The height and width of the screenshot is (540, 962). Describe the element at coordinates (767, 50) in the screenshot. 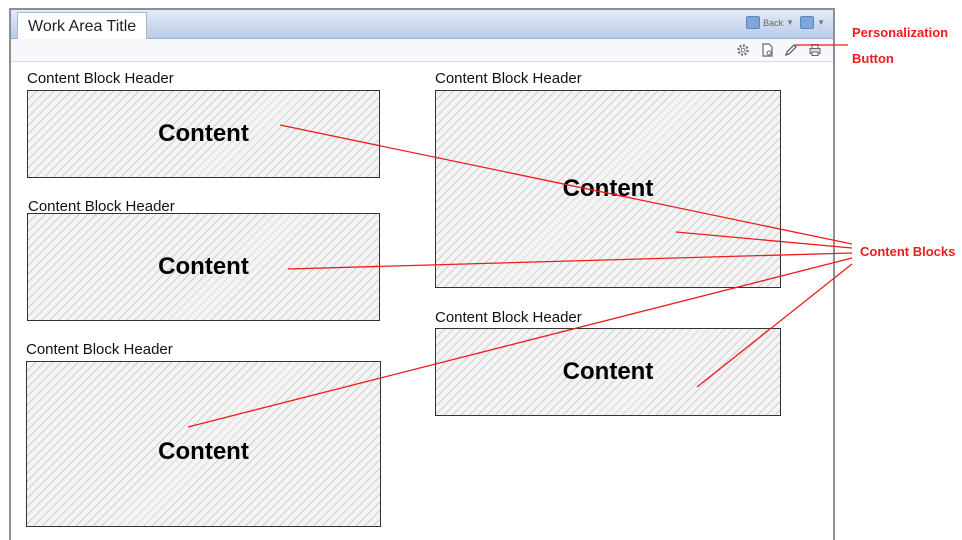

I see `page-icon` at that location.